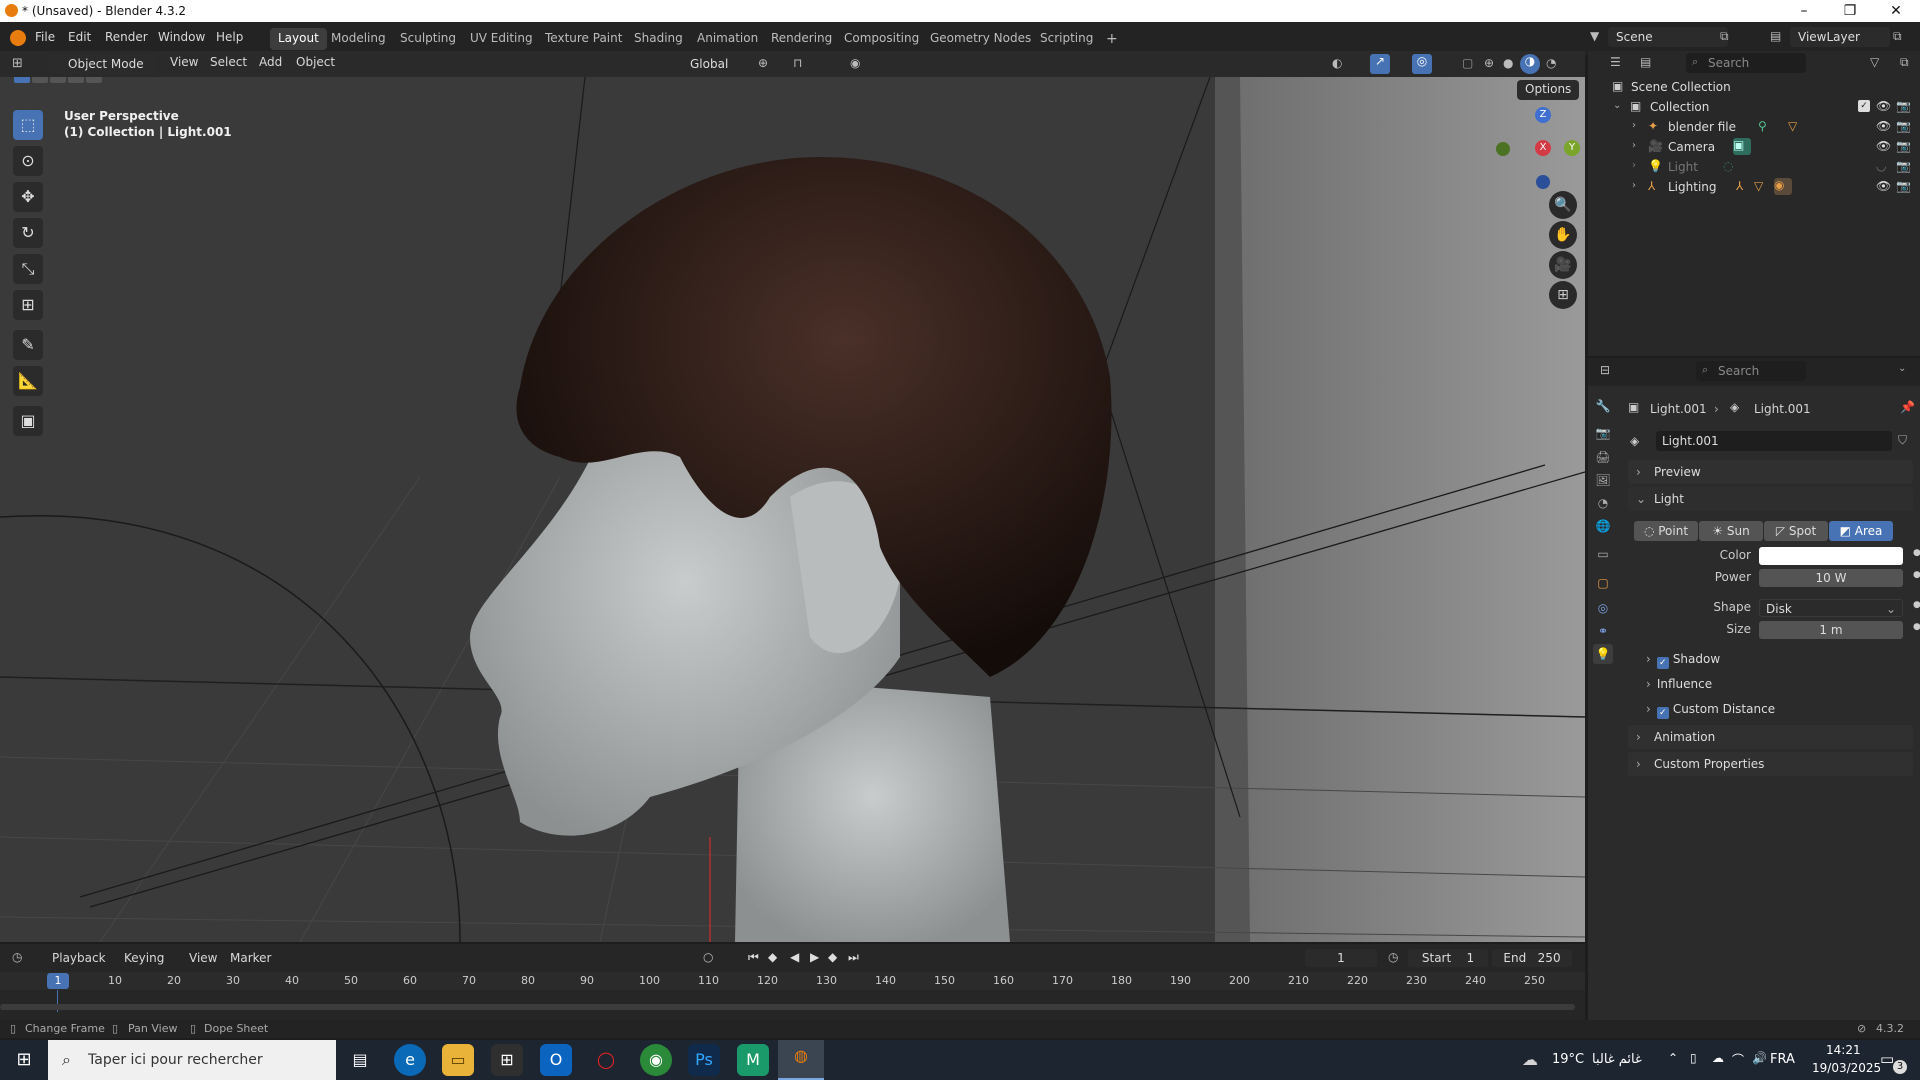 The width and height of the screenshot is (1920, 1080). Describe the element at coordinates (980, 39) in the screenshot. I see `tab-geometry-nodes: Geometry Nodes` at that location.